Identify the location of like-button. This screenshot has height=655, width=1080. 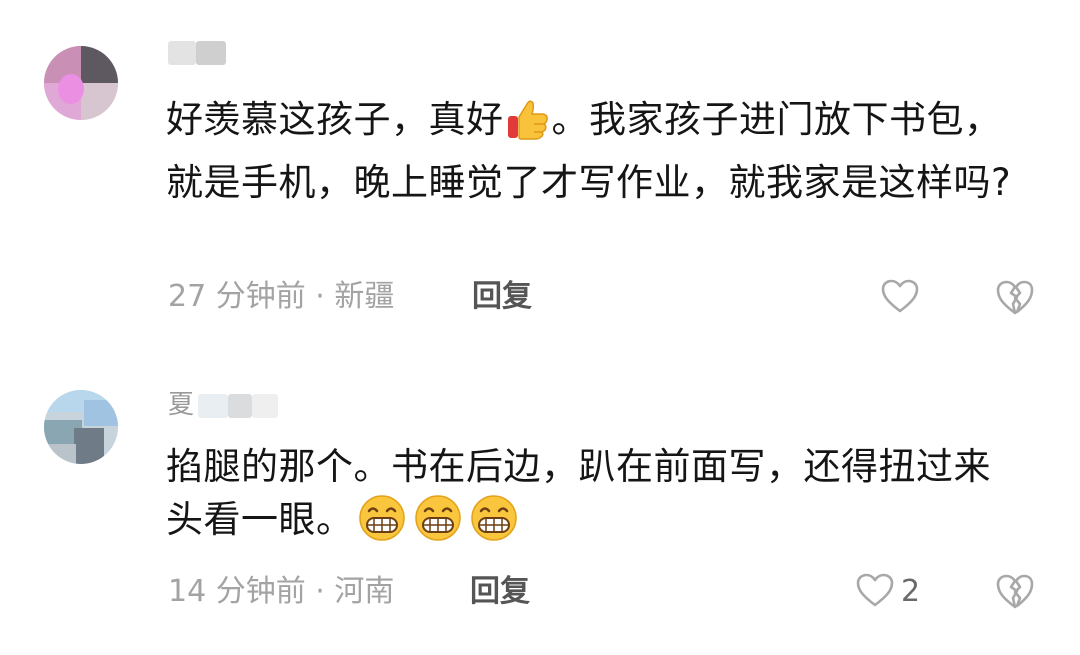
(903, 298).